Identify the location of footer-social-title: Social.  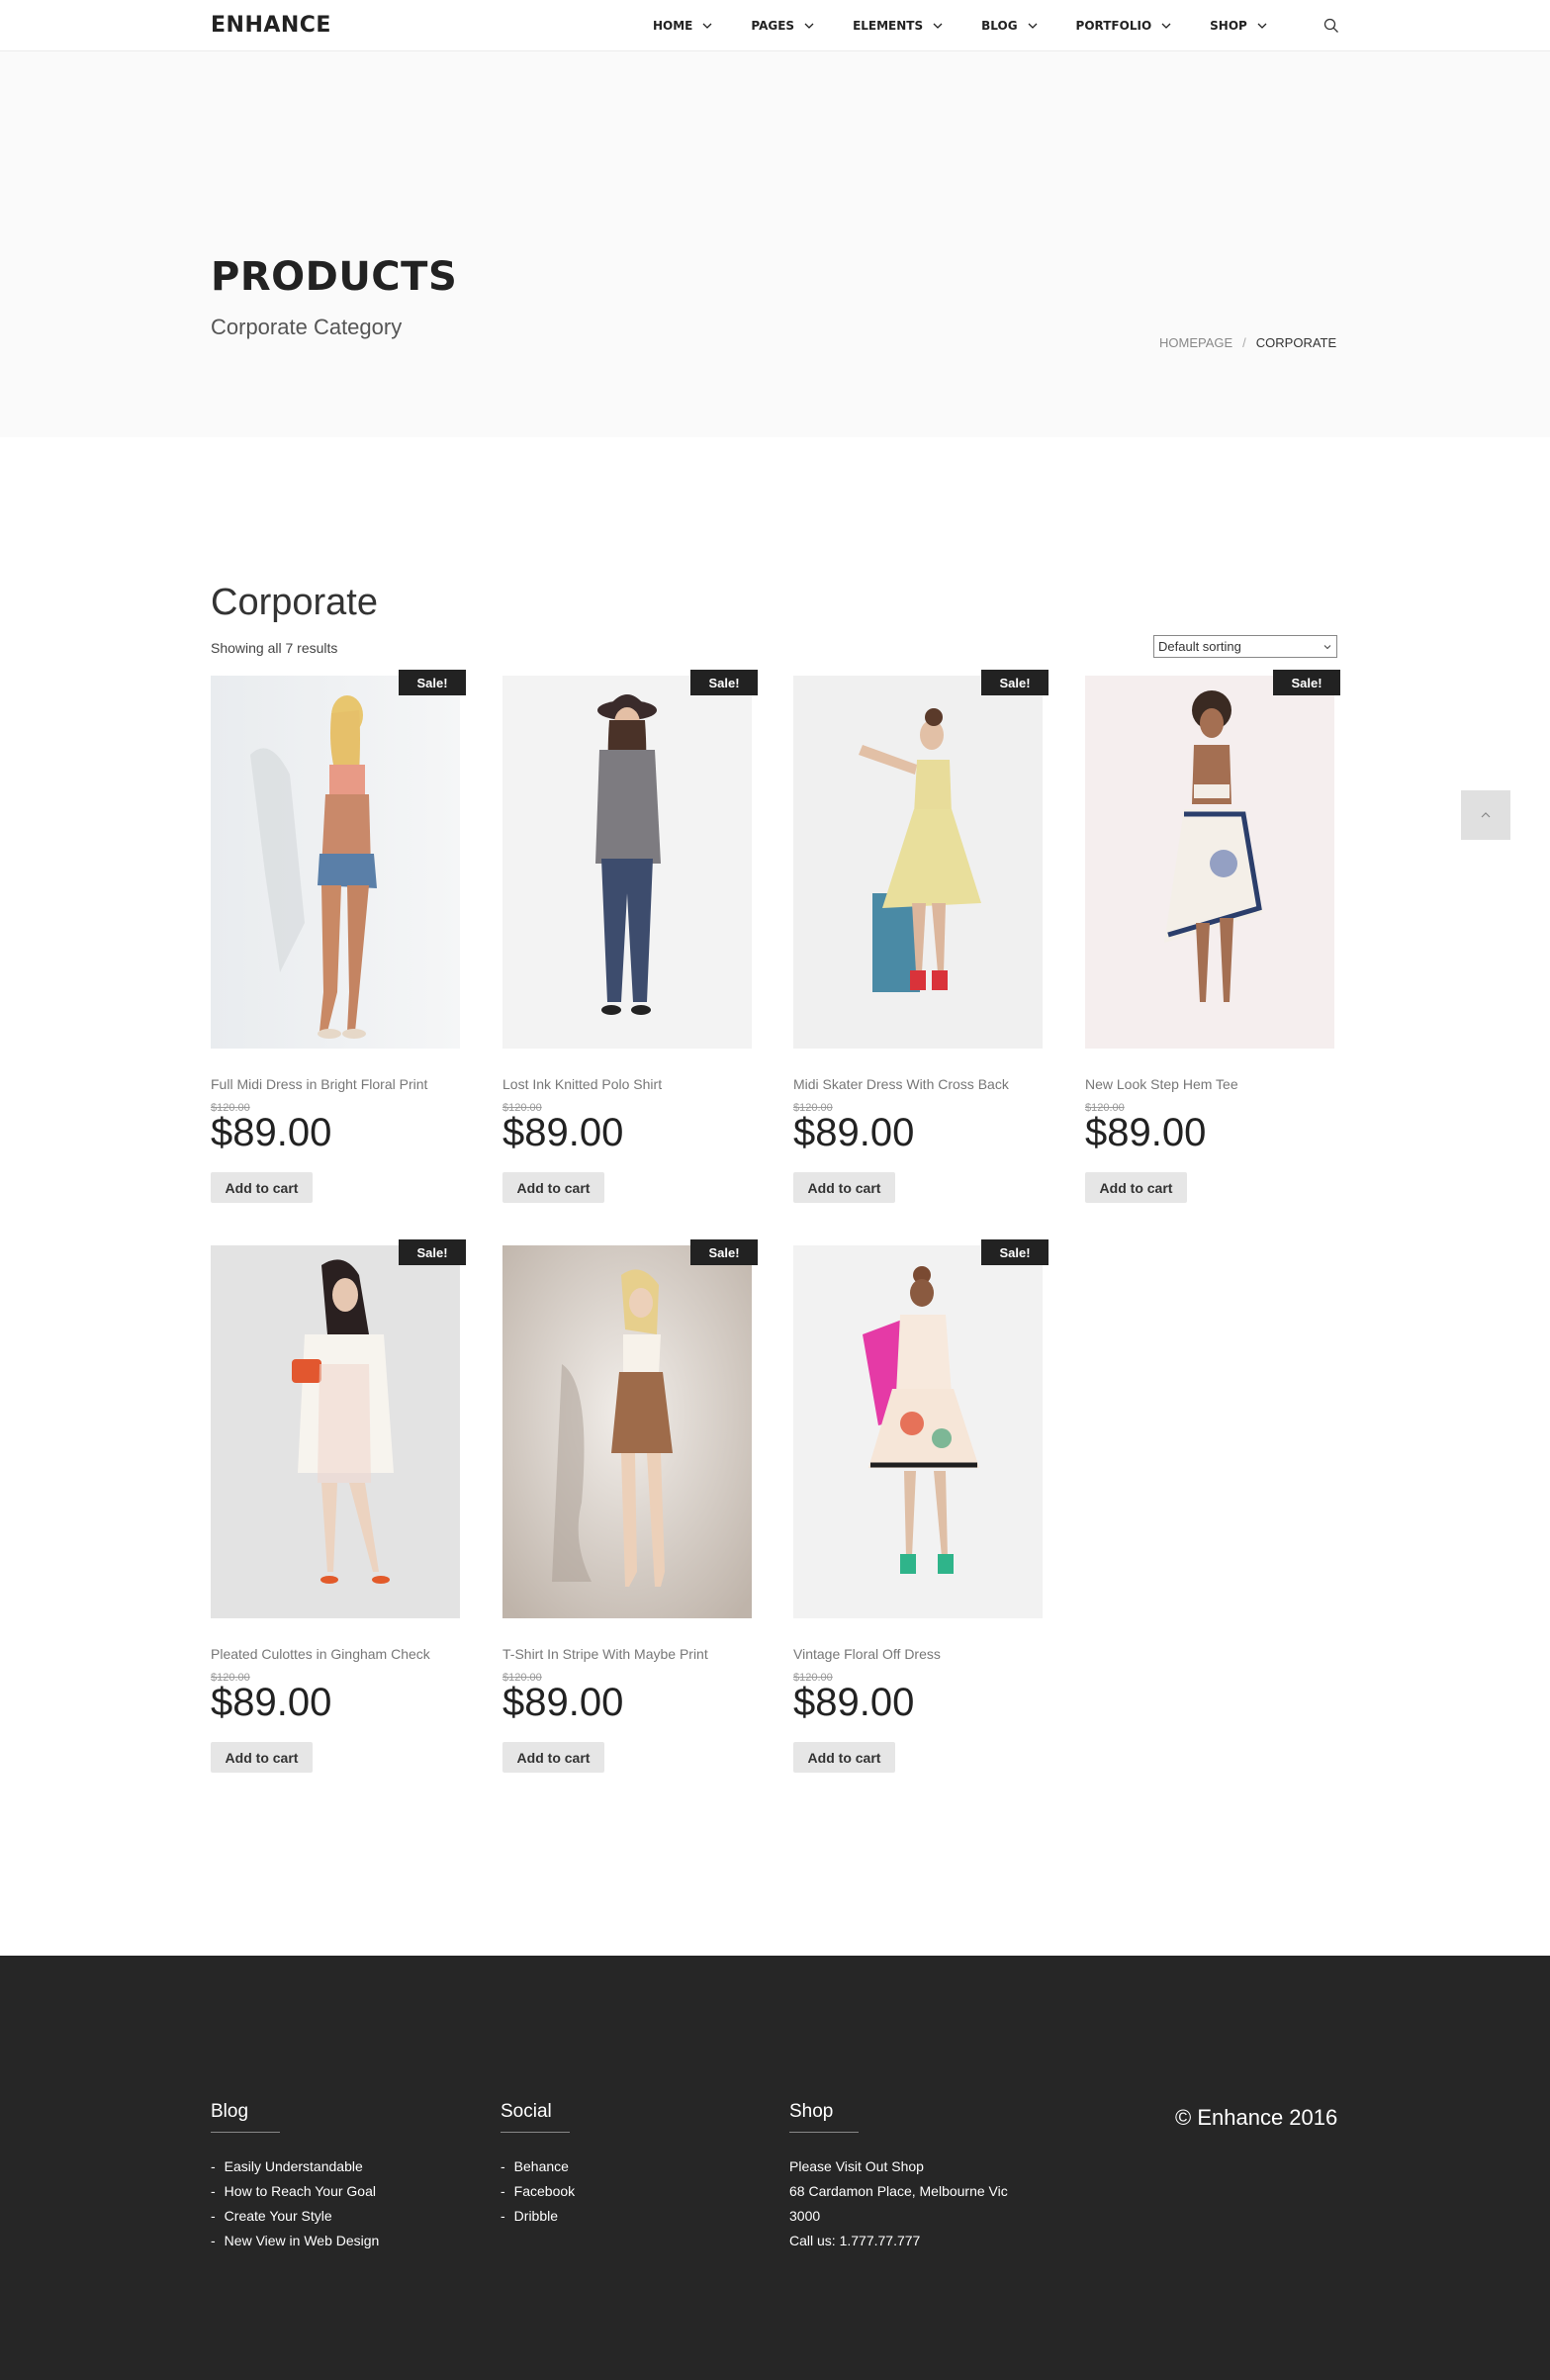
(535, 2117).